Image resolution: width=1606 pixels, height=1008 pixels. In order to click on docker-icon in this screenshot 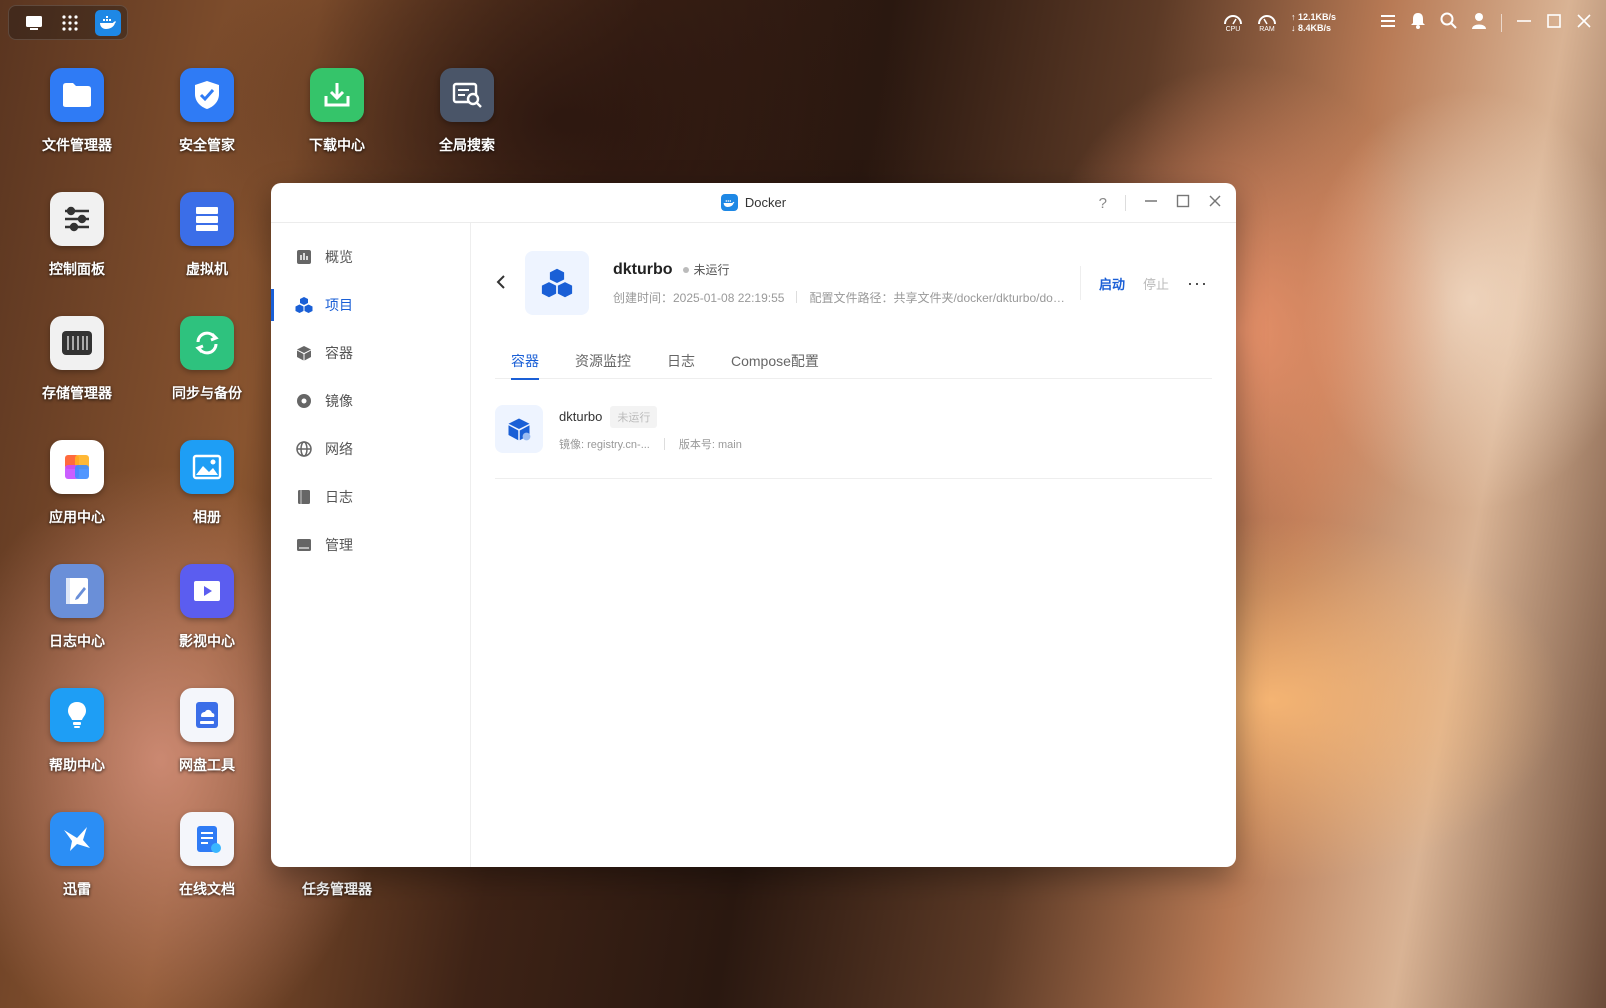, I will do `click(729, 202)`.